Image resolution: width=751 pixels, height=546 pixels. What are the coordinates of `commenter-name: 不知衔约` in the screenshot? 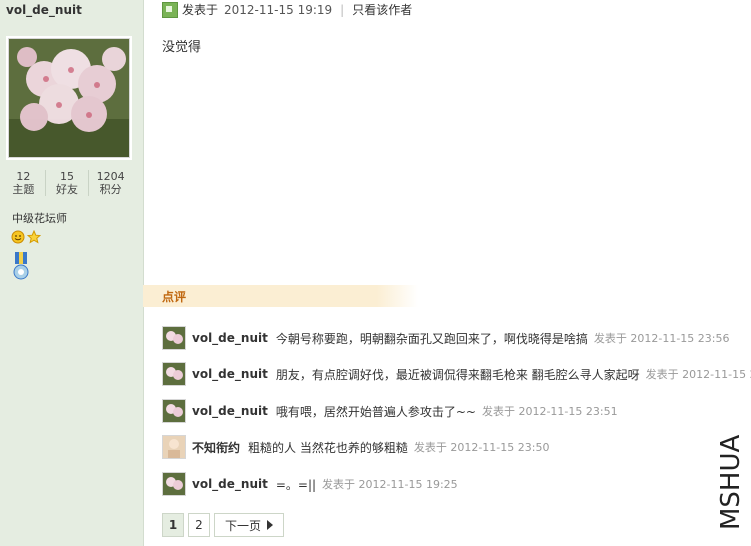 It's located at (216, 447).